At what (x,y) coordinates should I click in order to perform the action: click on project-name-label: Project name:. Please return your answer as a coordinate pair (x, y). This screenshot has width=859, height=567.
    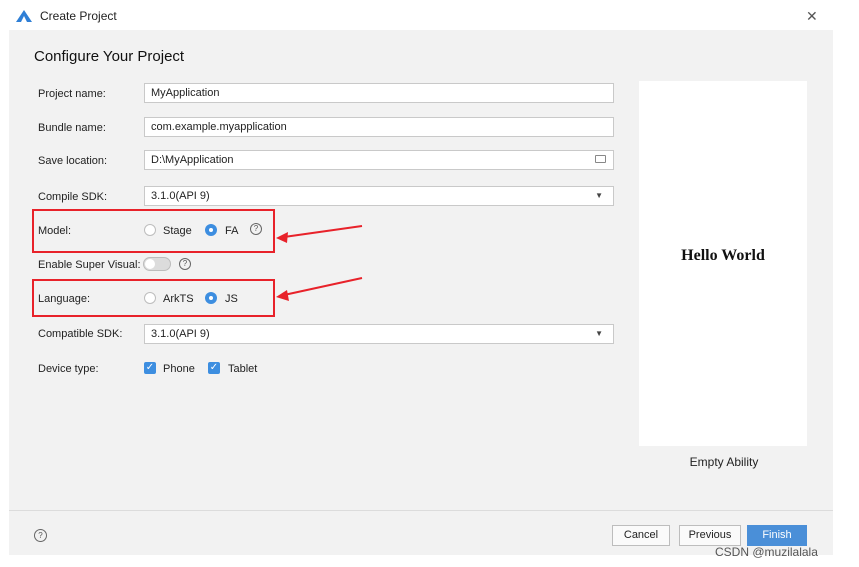
    Looking at the image, I should click on (72, 94).